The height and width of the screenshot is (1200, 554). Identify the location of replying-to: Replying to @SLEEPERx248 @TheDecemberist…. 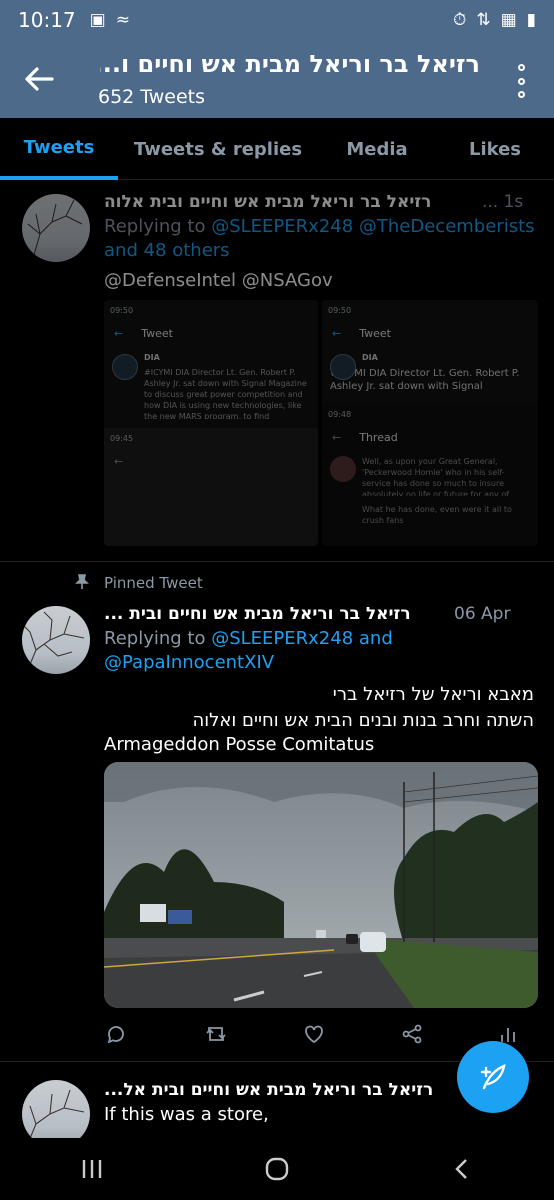
(319, 226).